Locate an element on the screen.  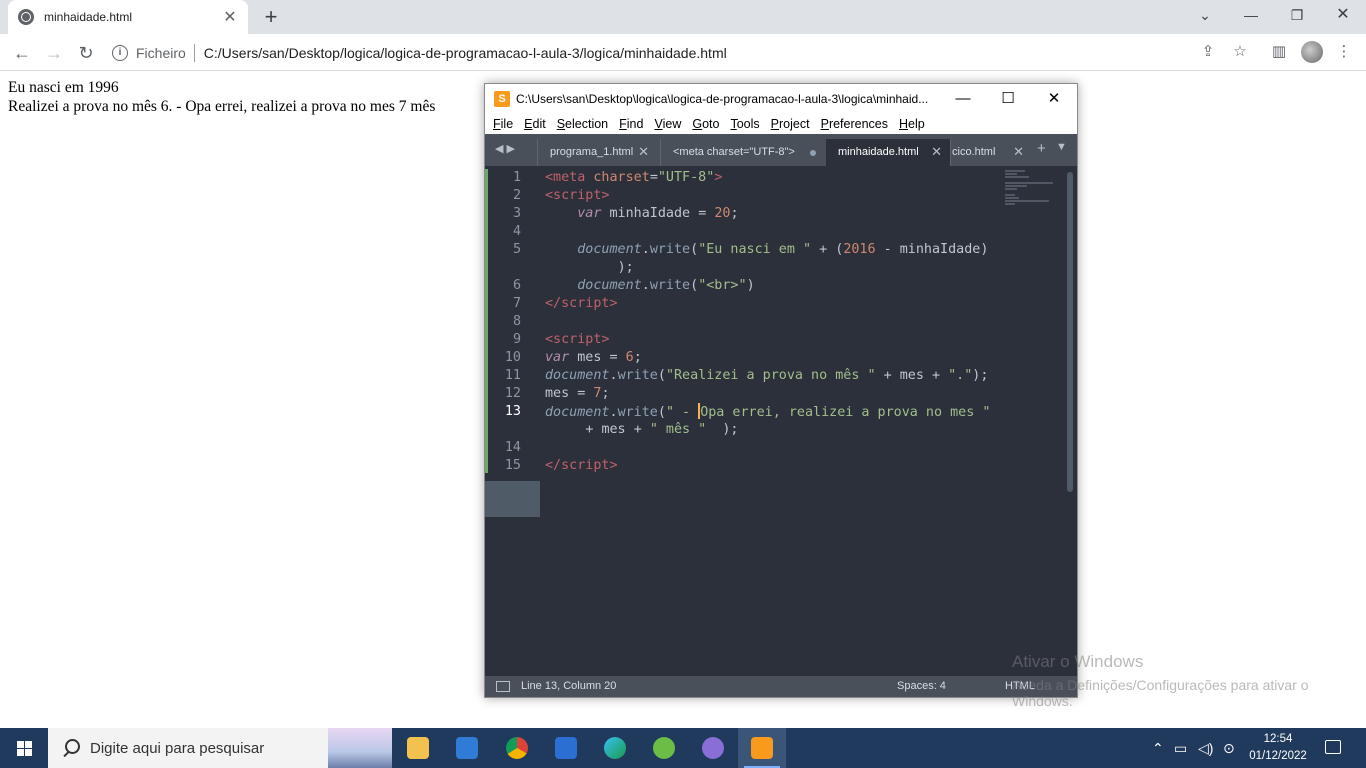
line-number: 8 is located at coordinates (516, 321).